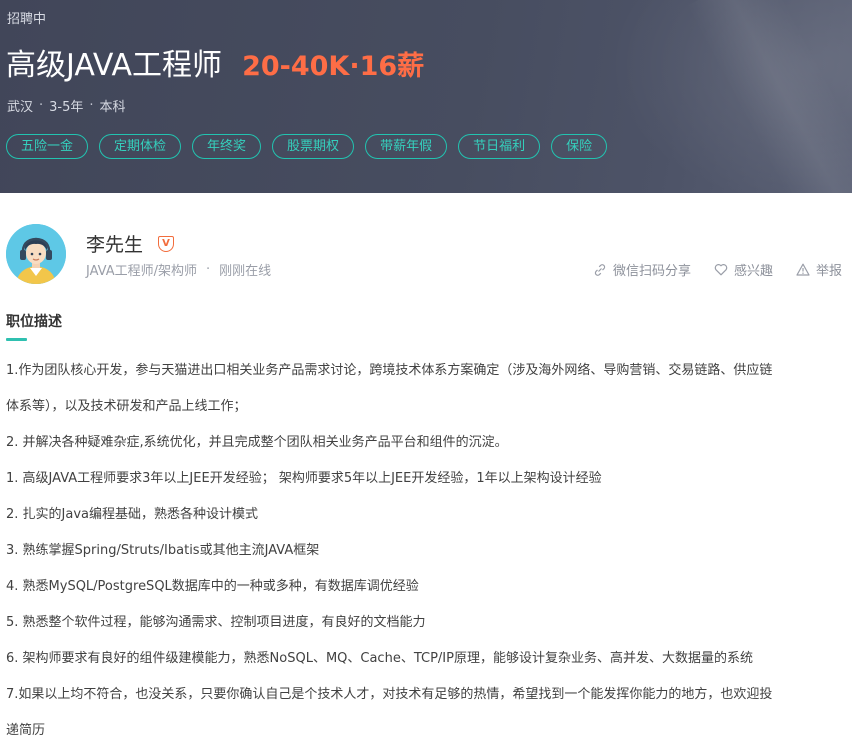  Describe the element at coordinates (706, 269) in the screenshot. I see `job-actions: 微信扫码分享 感兴趣 举报` at that location.